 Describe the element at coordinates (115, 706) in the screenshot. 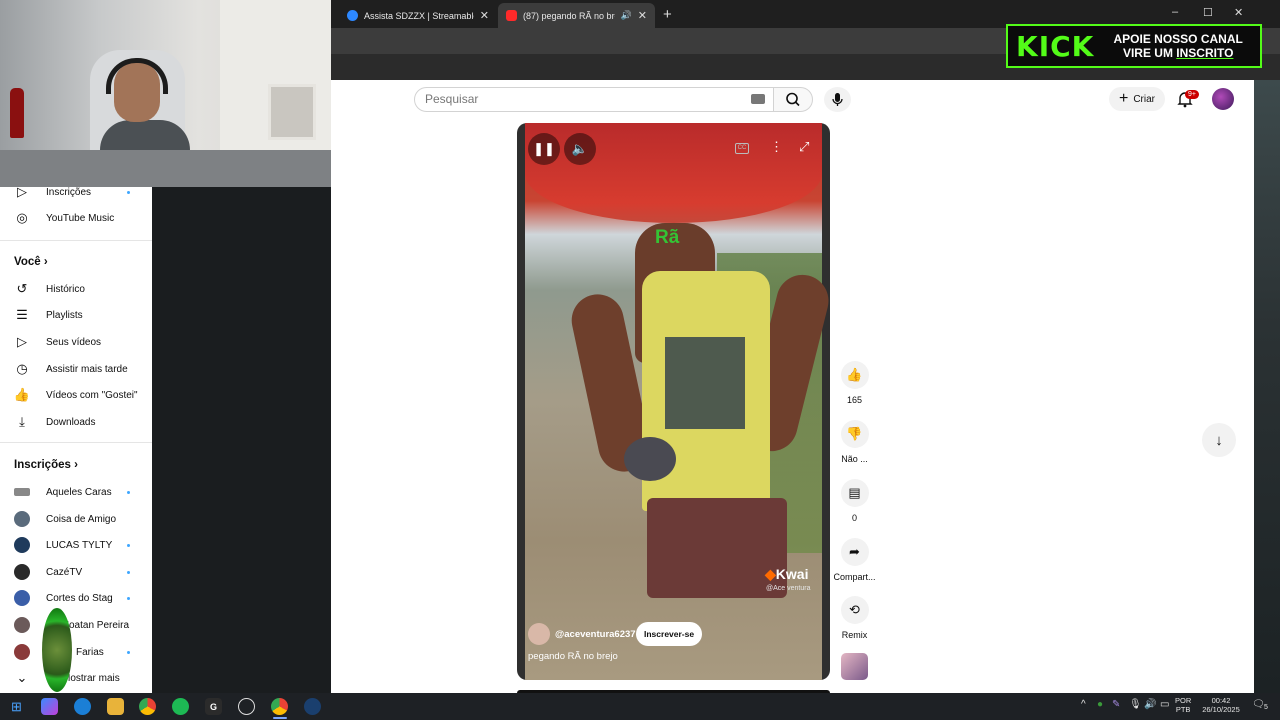

I see `file-explorer-icon` at that location.